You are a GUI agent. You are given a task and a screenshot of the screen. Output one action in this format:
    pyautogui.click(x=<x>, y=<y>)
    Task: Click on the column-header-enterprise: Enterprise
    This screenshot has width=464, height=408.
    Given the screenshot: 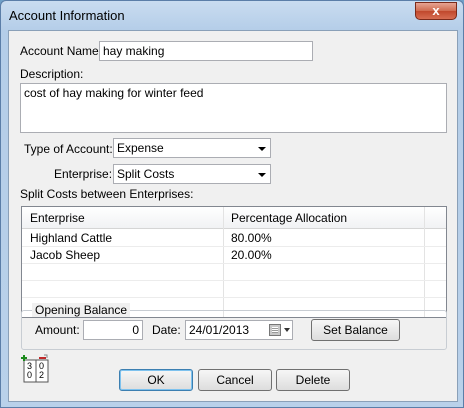 What is the action you would take?
    pyautogui.click(x=57, y=218)
    